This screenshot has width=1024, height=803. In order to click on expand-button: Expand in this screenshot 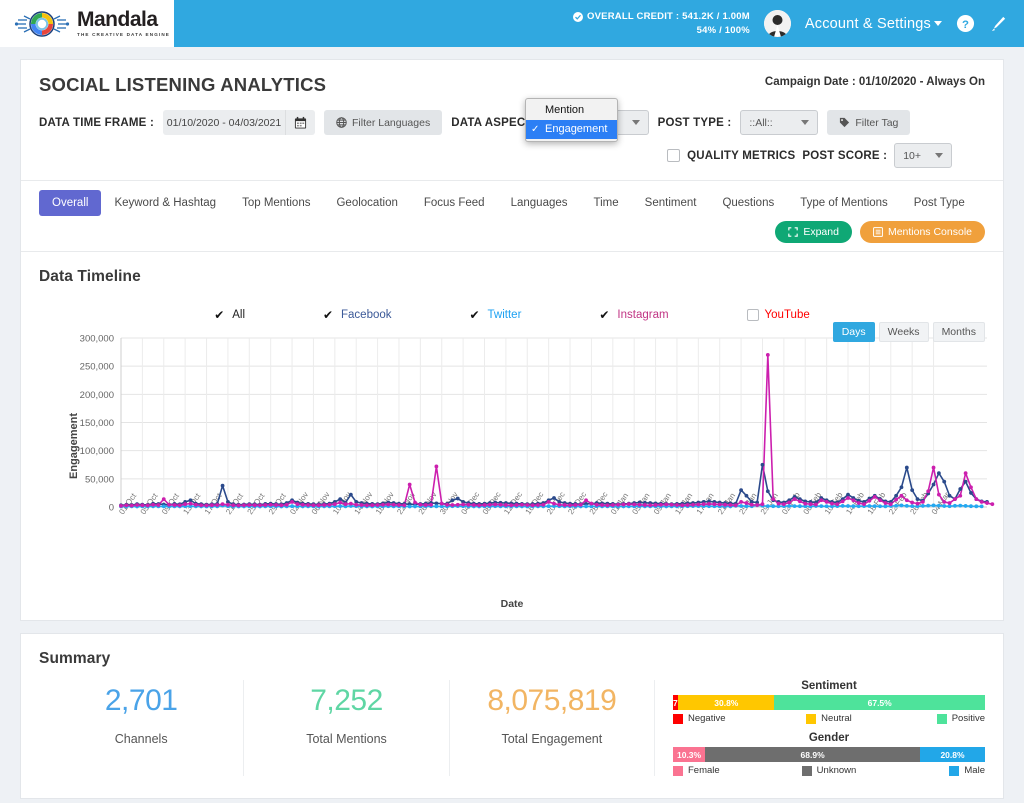, I will do `click(813, 232)`.